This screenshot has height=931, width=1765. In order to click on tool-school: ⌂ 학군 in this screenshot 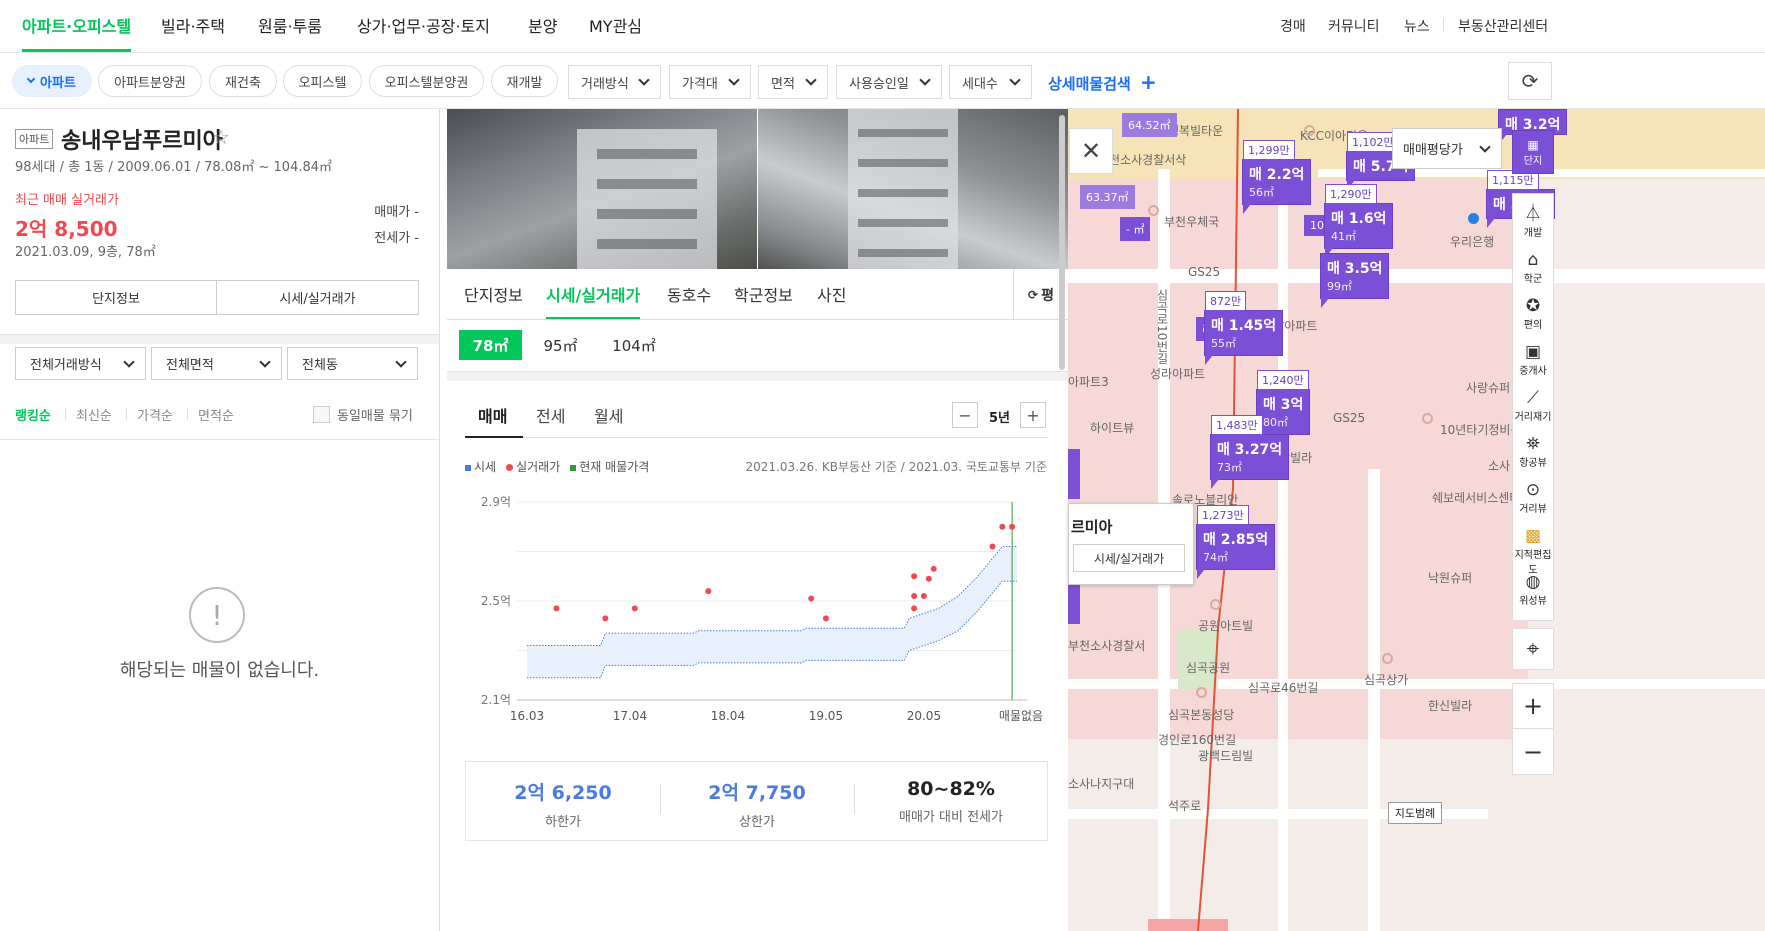, I will do `click(1533, 267)`.